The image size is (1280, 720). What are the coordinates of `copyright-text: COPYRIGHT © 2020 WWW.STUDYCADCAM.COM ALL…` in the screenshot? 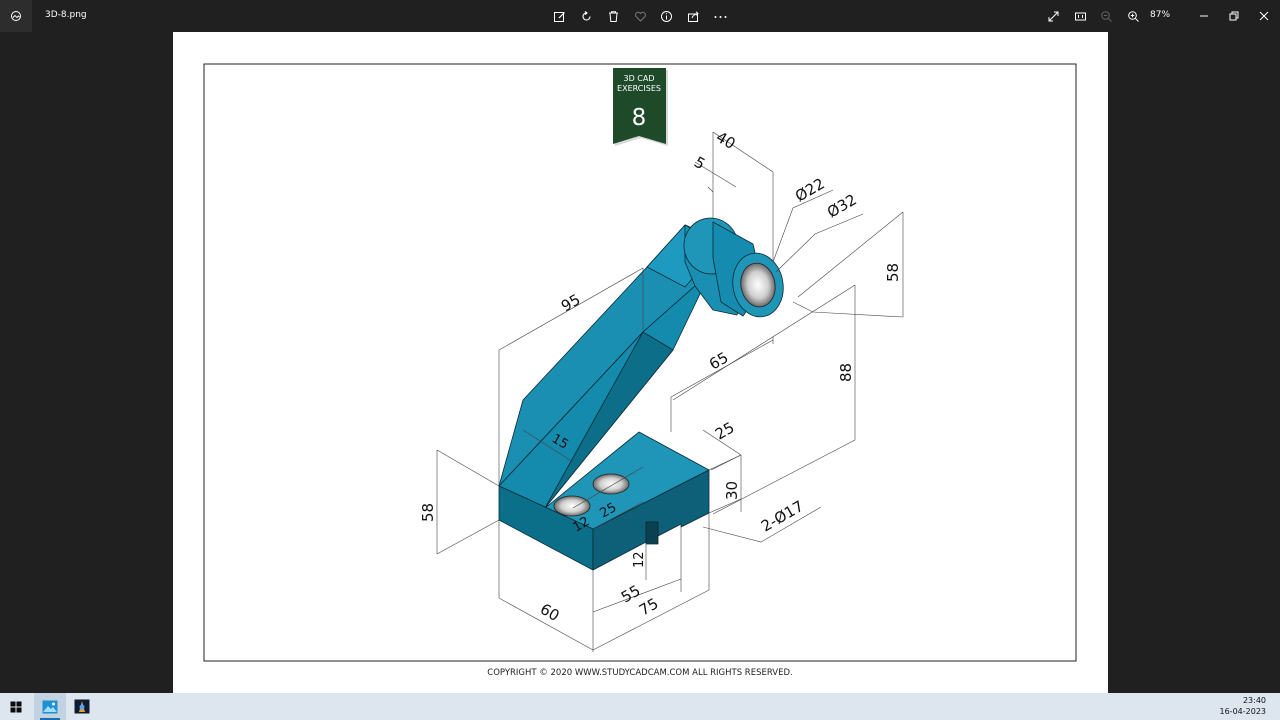 It's located at (639, 673).